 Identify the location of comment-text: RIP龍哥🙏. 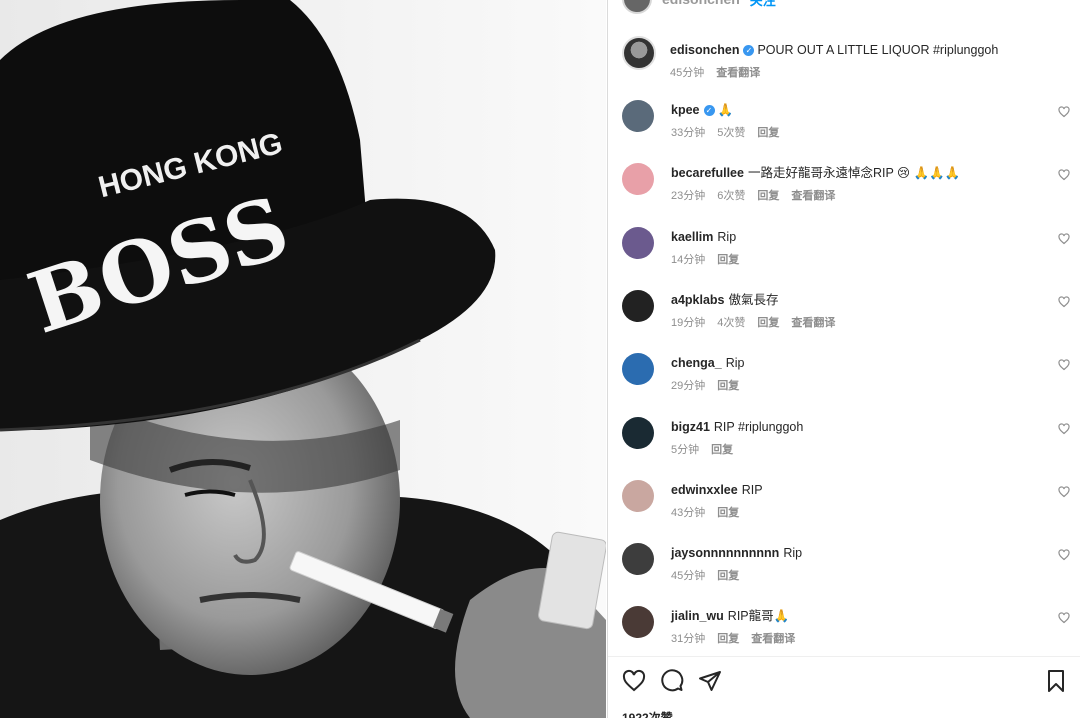
(758, 616).